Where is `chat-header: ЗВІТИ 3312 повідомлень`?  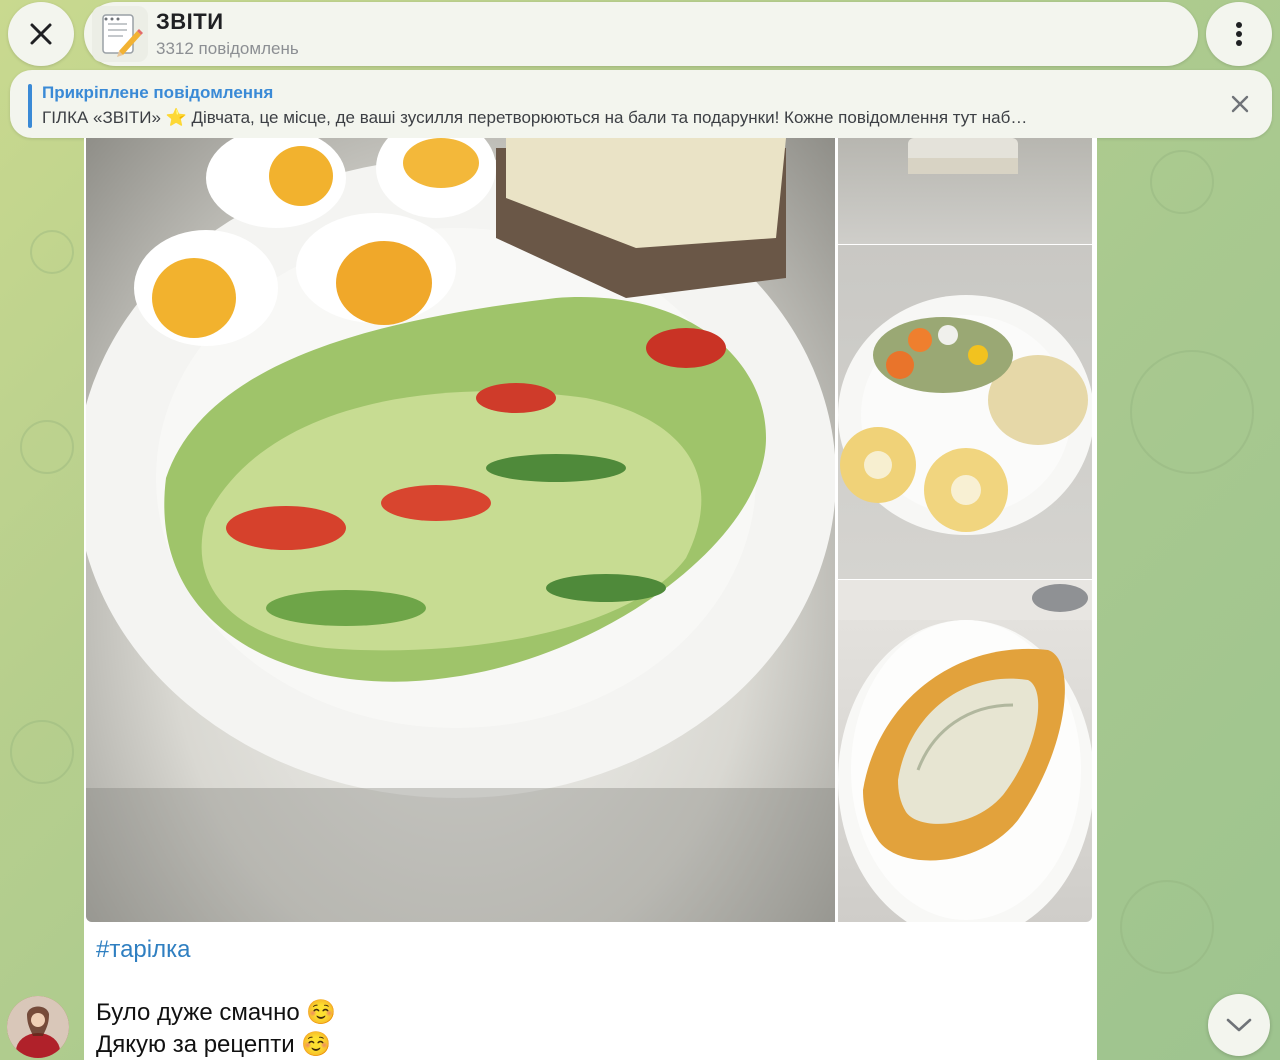
chat-header: ЗВІТИ 3312 повідомлень is located at coordinates (641, 34).